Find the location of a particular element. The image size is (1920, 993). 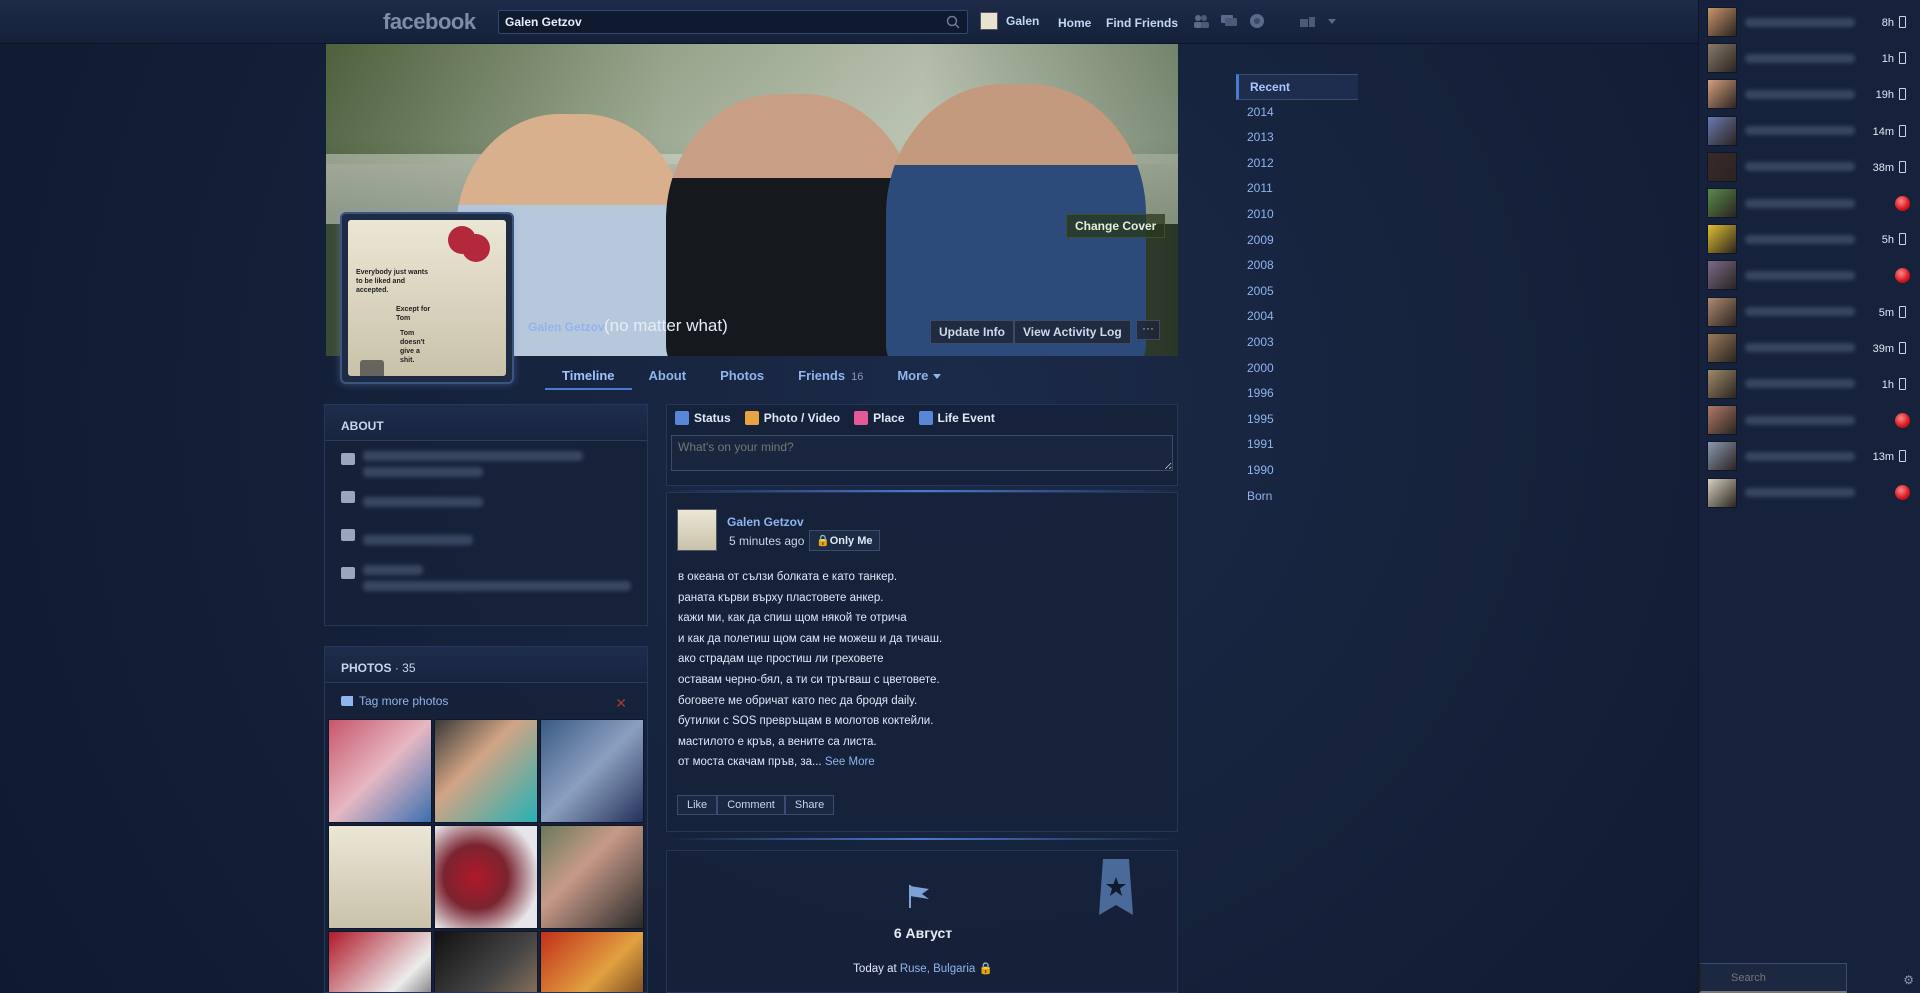

pencil-icon is located at coordinates (682, 418).